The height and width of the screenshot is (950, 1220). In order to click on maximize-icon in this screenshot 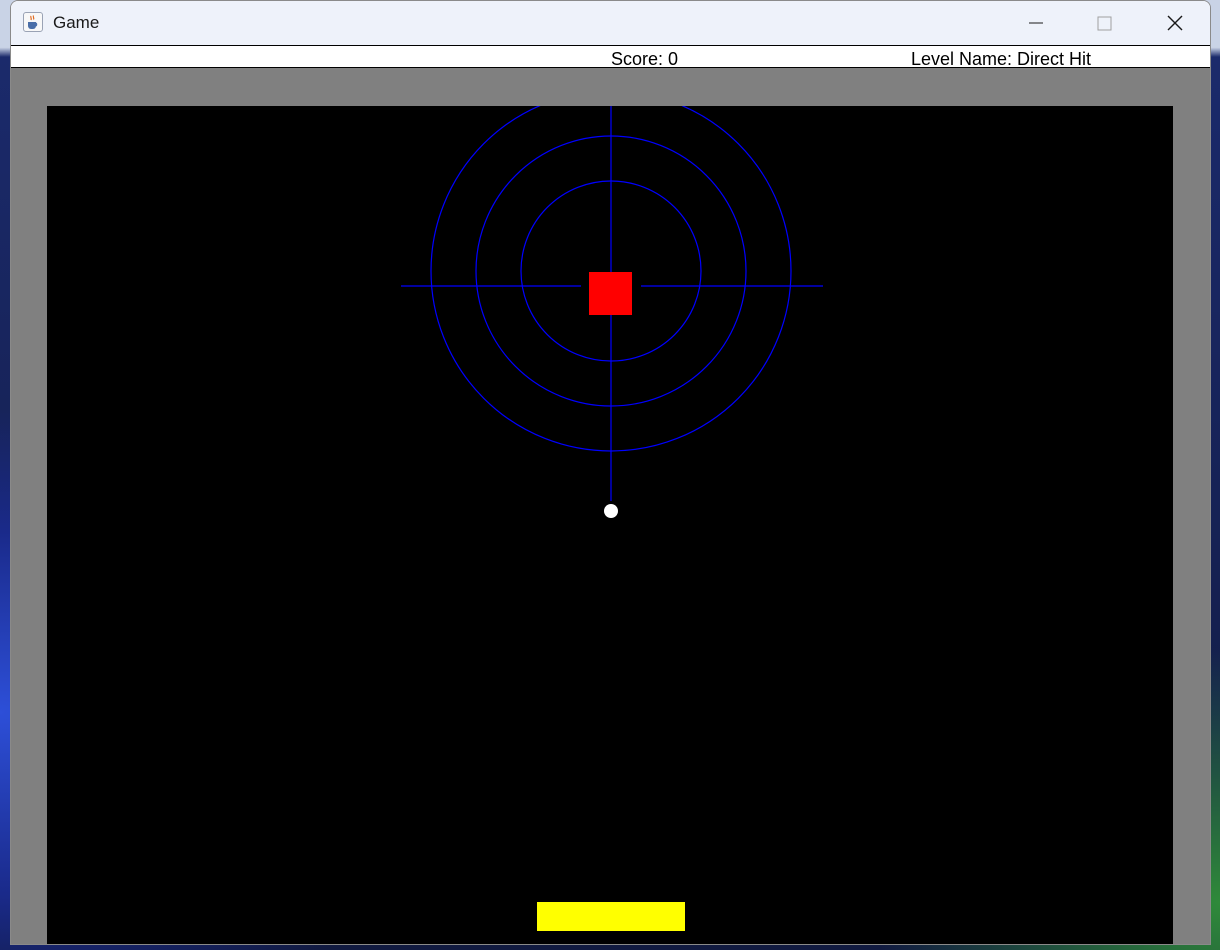, I will do `click(1104, 23)`.